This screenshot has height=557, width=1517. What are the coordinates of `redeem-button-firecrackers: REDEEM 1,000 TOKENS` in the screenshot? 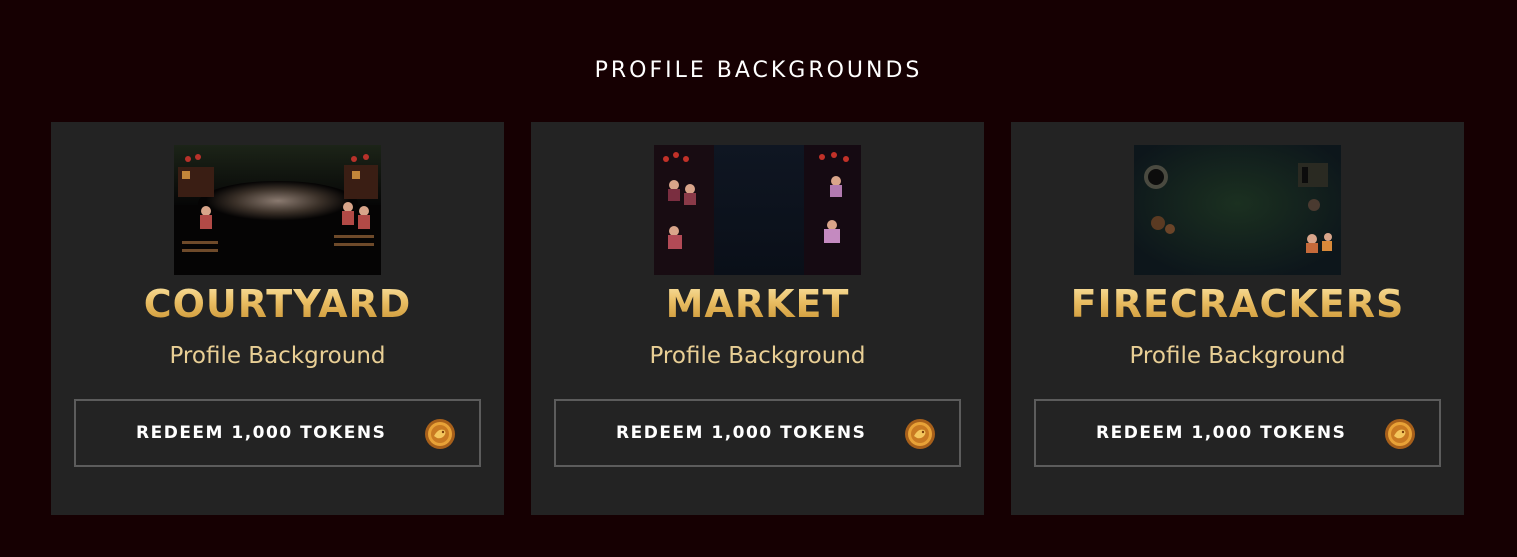 It's located at (1237, 433).